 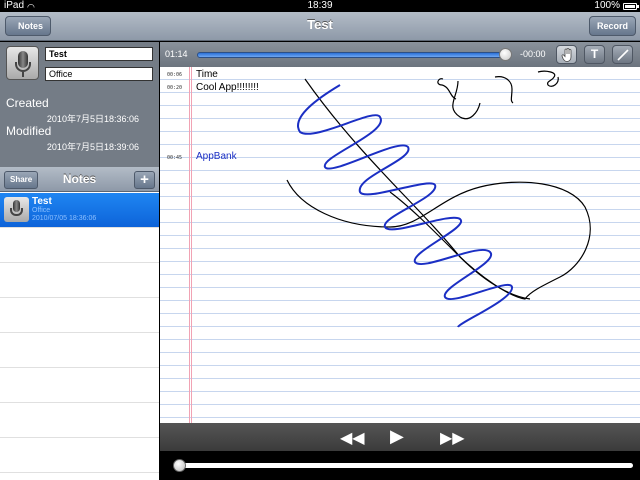 What do you see at coordinates (533, 54) in the screenshot?
I see `remaining-time: -00:00` at bounding box center [533, 54].